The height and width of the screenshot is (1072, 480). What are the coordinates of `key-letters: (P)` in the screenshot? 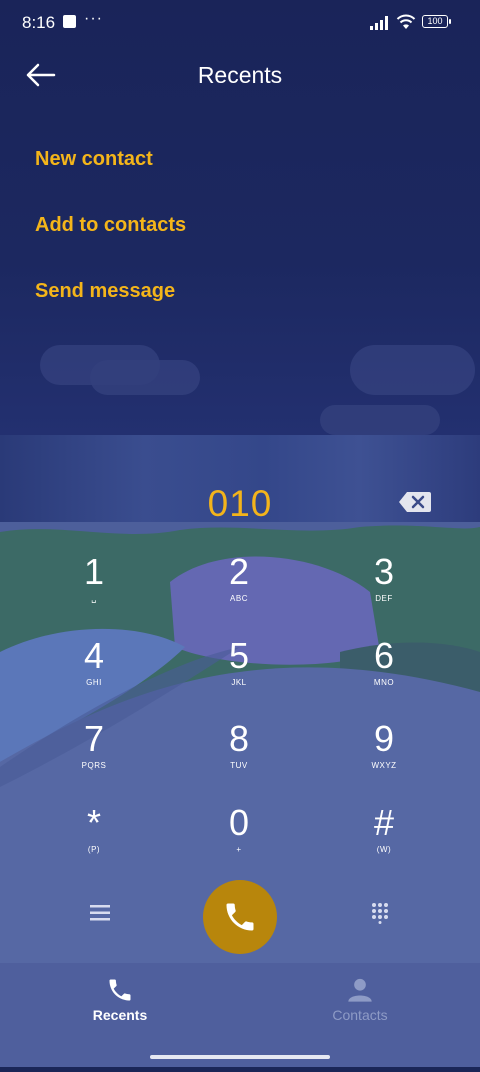 It's located at (94, 849).